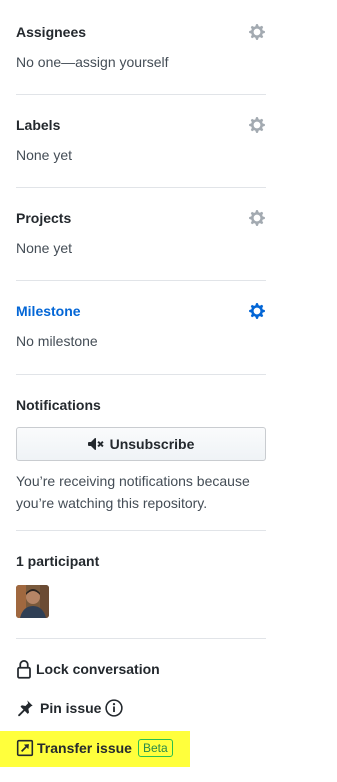  Describe the element at coordinates (152, 444) in the screenshot. I see `unsubscribe-label: Unsubscribe` at that location.